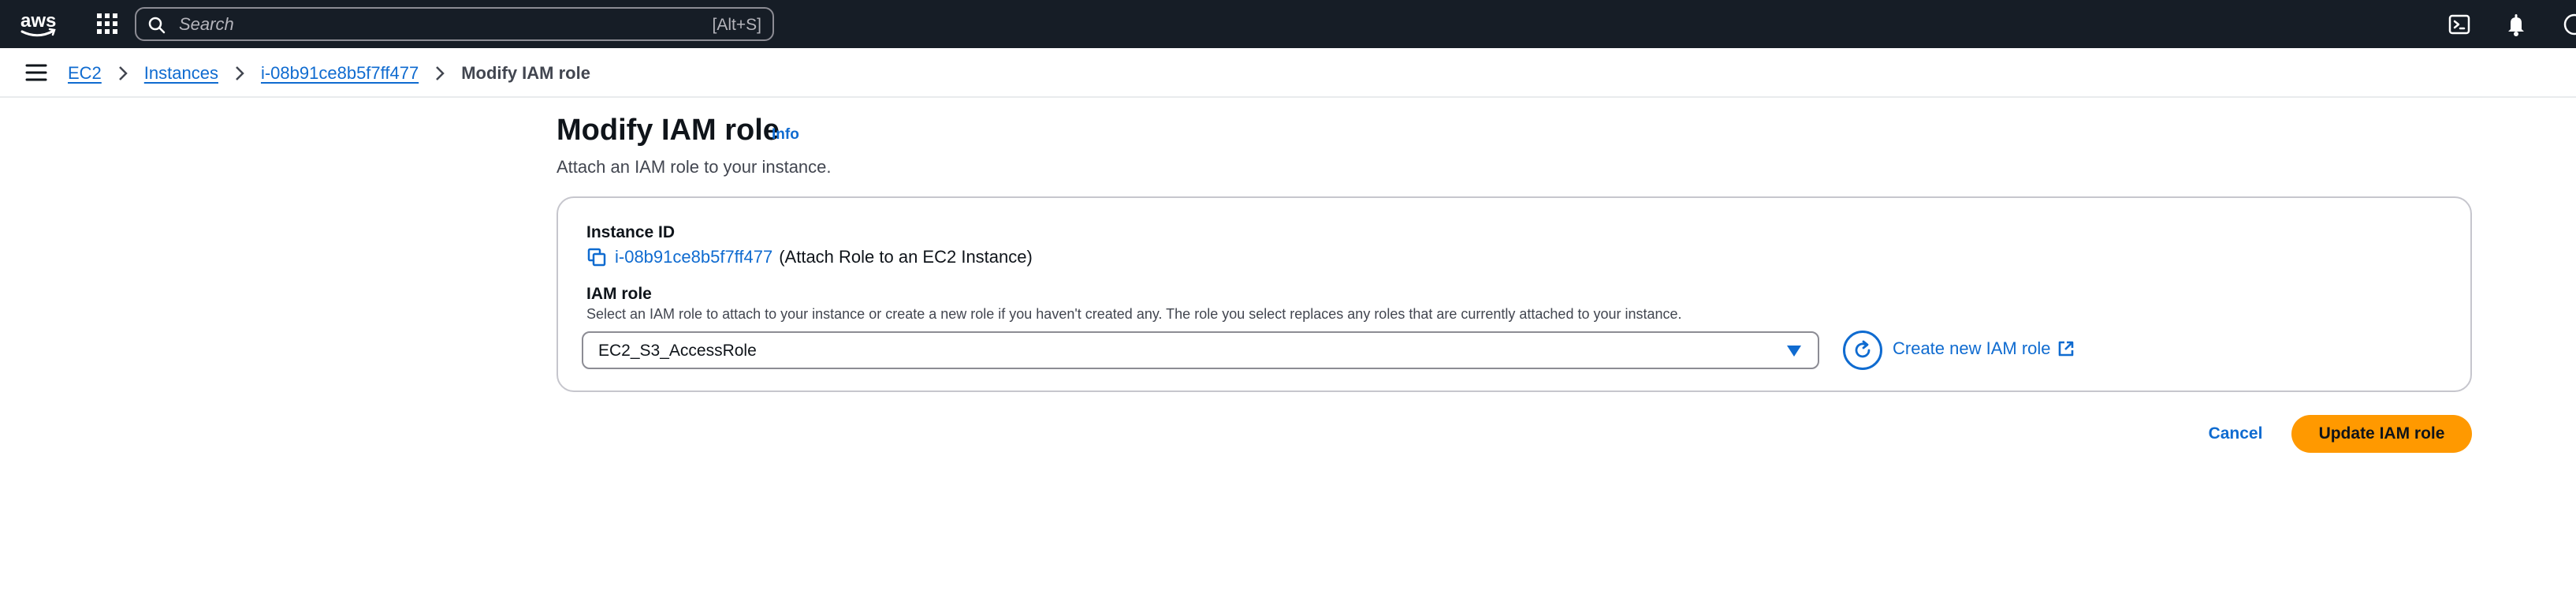 This screenshot has height=609, width=2576. What do you see at coordinates (157, 25) in the screenshot?
I see `search-icon` at bounding box center [157, 25].